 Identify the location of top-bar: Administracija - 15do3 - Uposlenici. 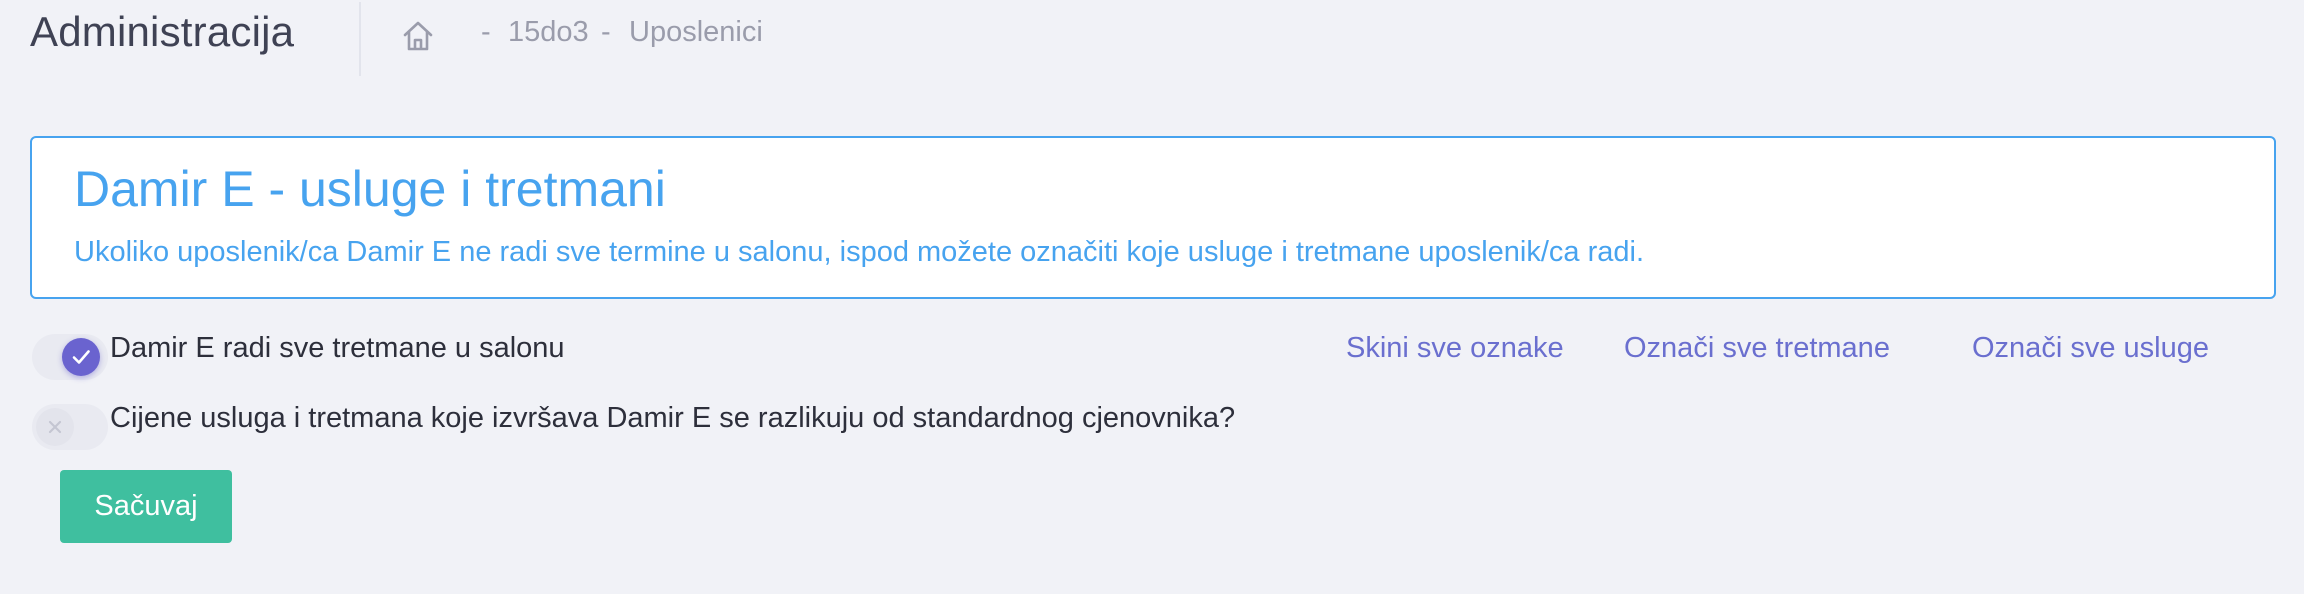
(1152, 38).